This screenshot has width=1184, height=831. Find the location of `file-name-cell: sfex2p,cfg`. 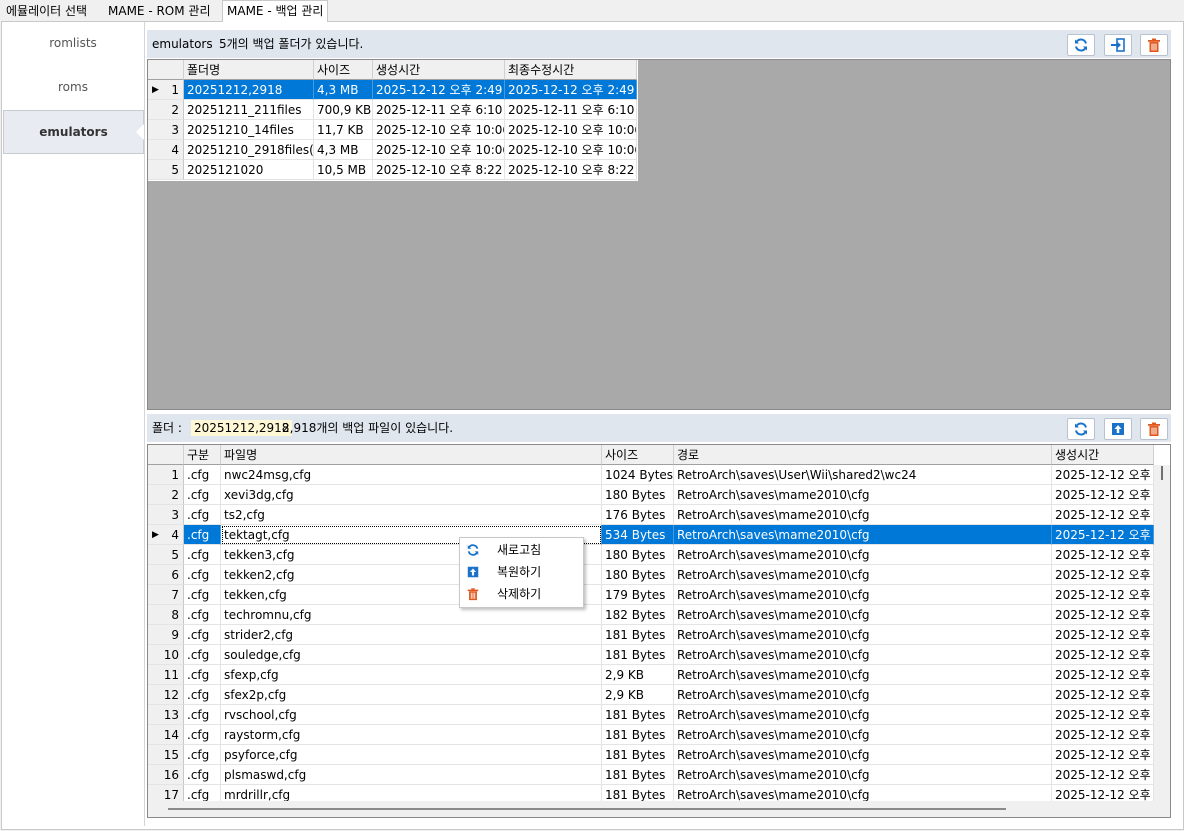

file-name-cell: sfex2p,cfg is located at coordinates (411, 695).